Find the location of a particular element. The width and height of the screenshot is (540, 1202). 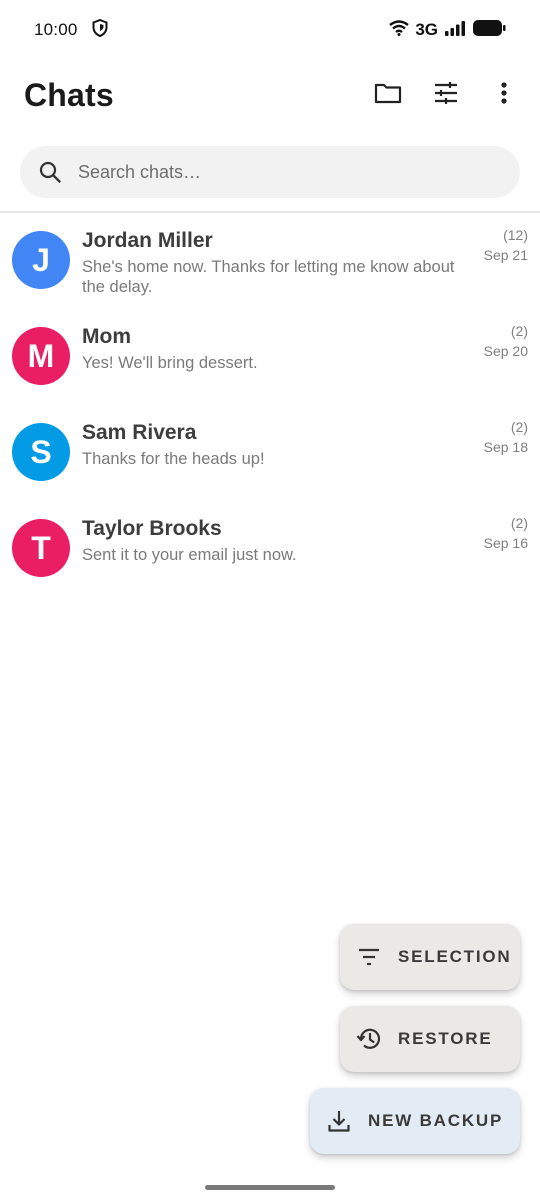

chat-name: Jordan Miller is located at coordinates (147, 240).